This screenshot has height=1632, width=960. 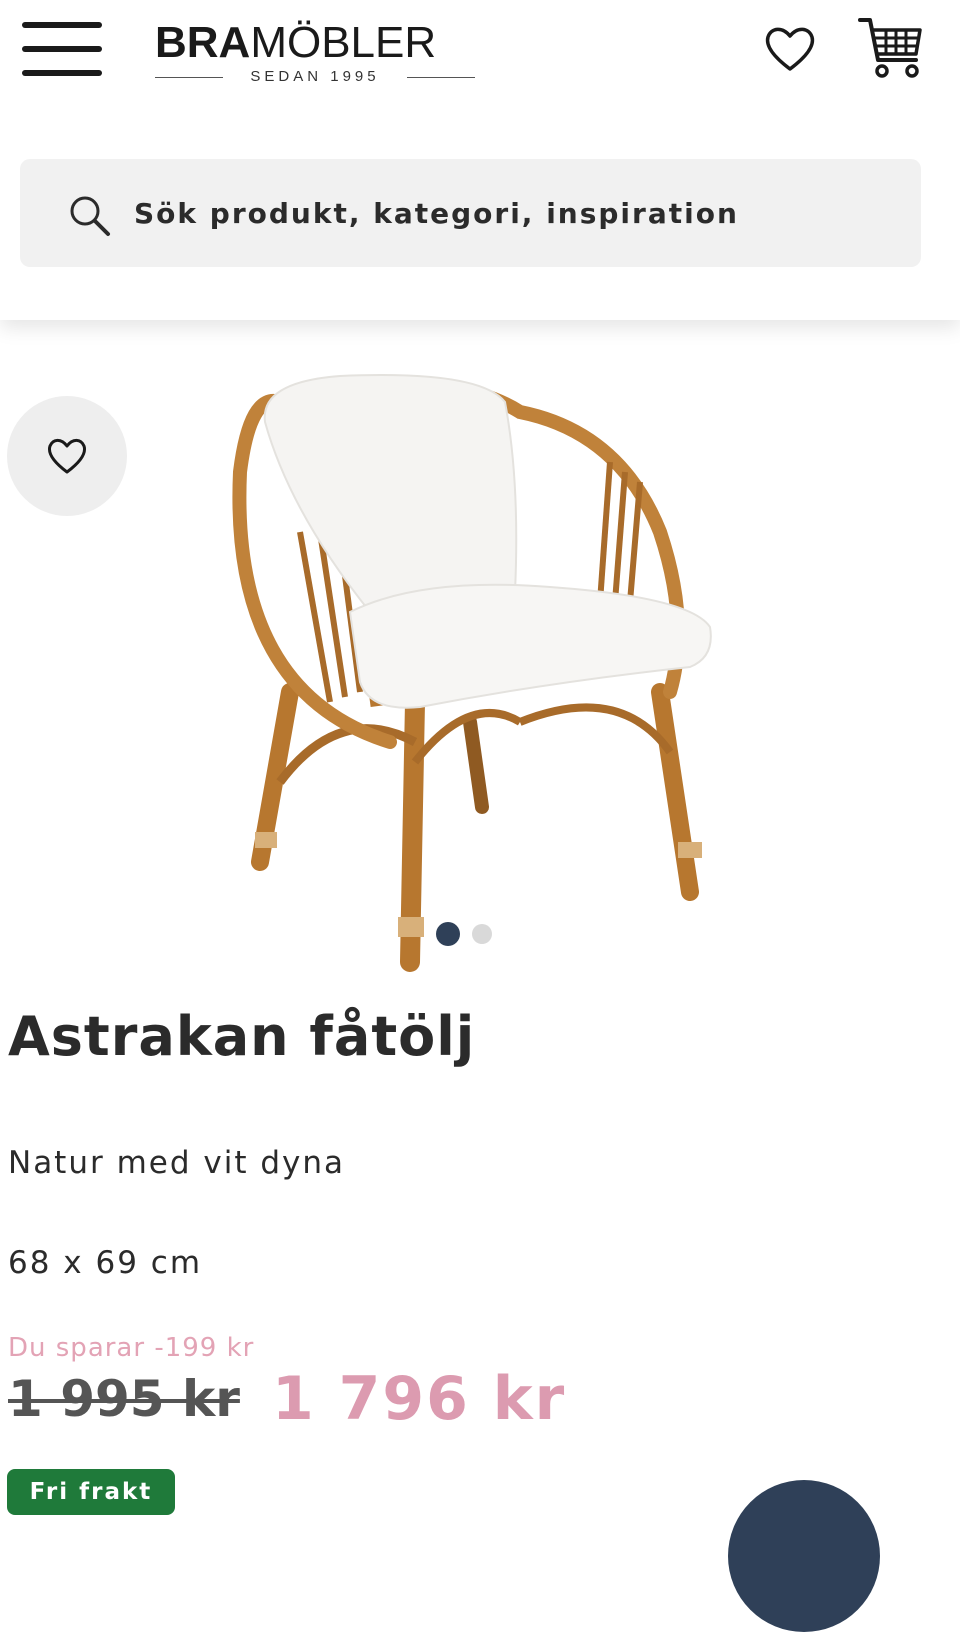 I want to click on wishlist-heart-icon, so click(x=790, y=49).